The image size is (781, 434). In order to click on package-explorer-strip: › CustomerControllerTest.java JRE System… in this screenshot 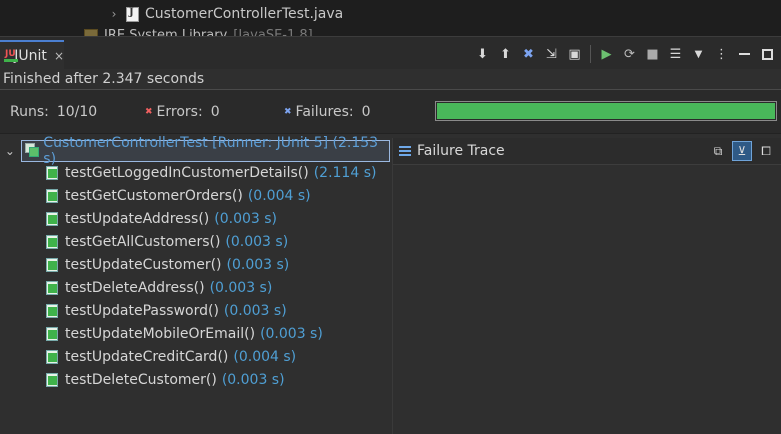, I will do `click(390, 18)`.